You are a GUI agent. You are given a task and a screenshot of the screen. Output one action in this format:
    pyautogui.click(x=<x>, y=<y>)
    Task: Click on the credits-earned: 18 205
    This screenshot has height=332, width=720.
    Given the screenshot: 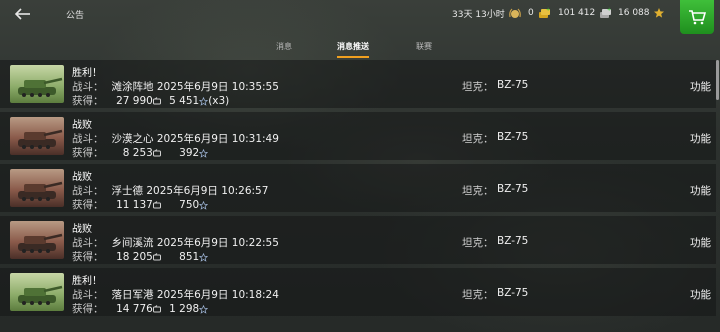 What is the action you would take?
    pyautogui.click(x=134, y=257)
    